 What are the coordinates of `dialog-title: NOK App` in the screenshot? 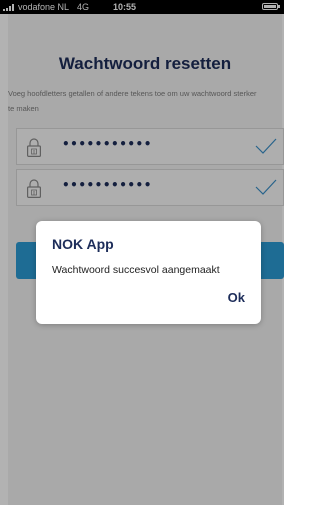 It's located at (83, 244).